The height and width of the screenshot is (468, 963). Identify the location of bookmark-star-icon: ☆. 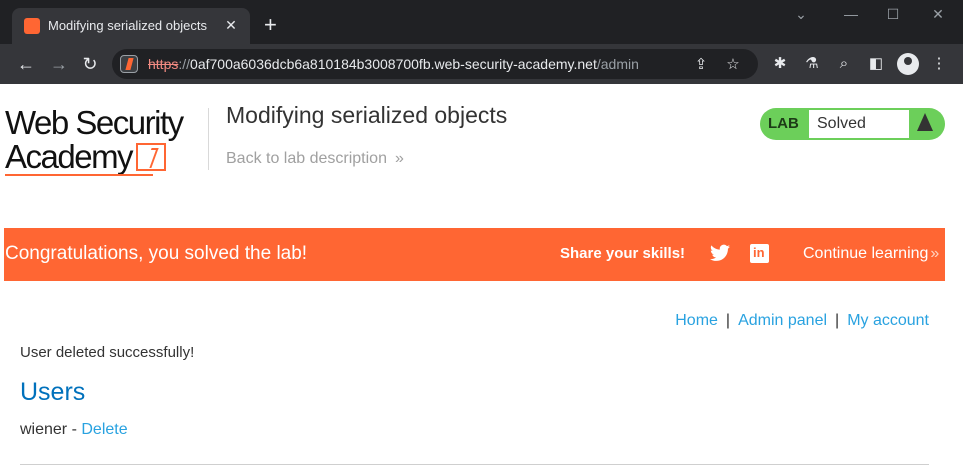
(733, 64).